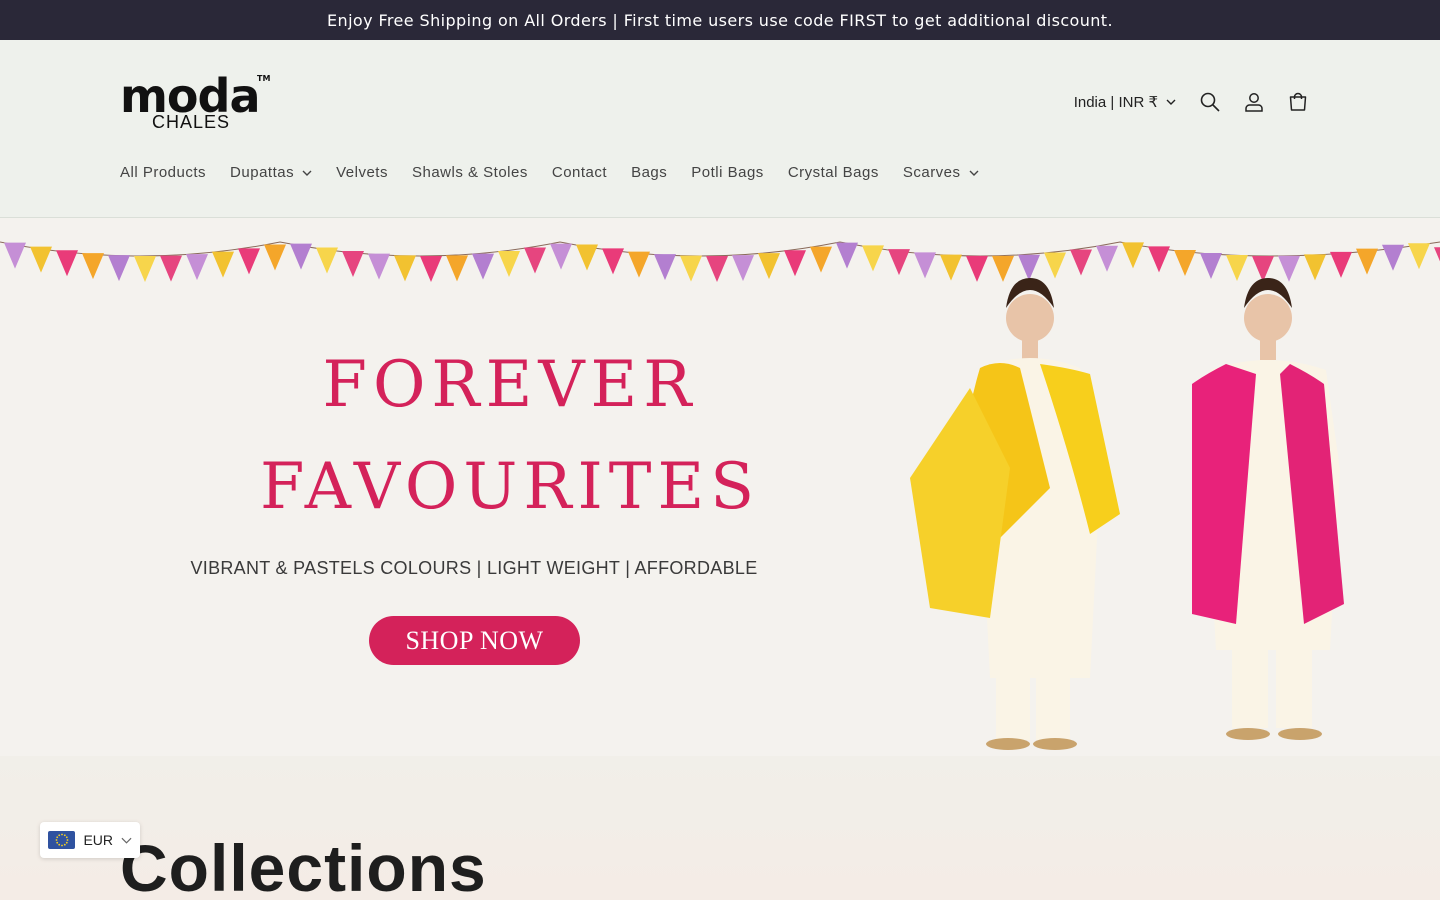 The width and height of the screenshot is (1440, 900). What do you see at coordinates (303, 865) in the screenshot?
I see `collections-heading: Collections` at bounding box center [303, 865].